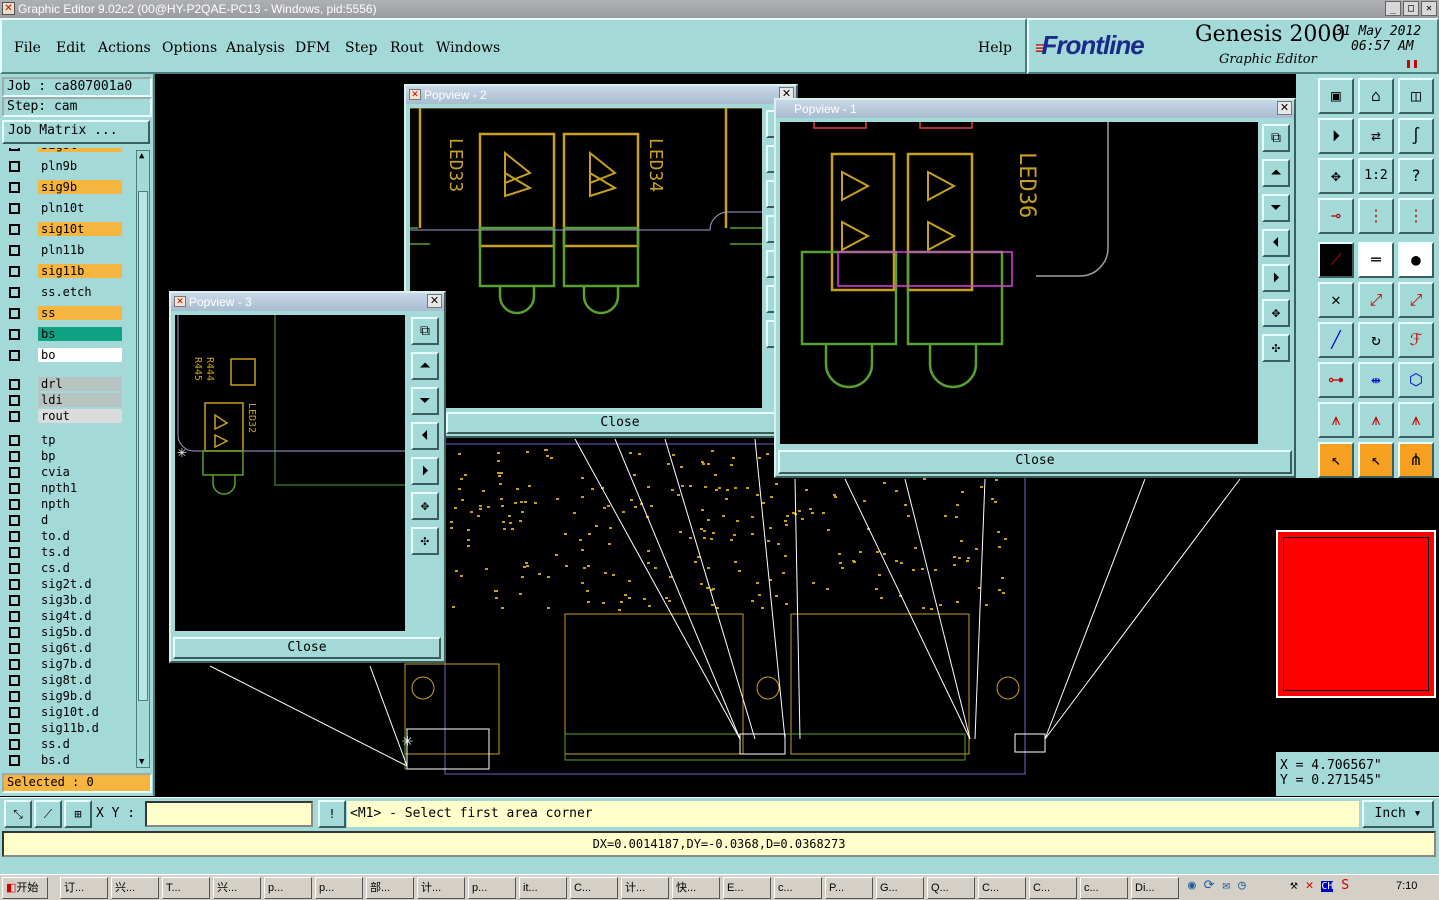  Describe the element at coordinates (80, 536) in the screenshot. I see `layer-name: to.d` at that location.